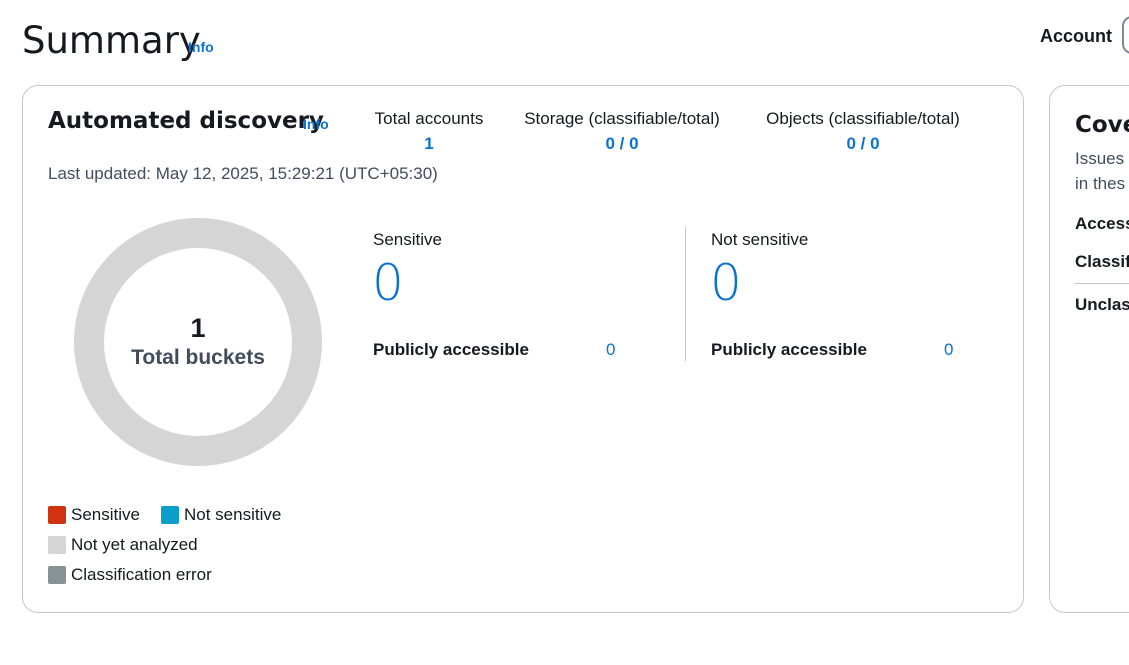 The height and width of the screenshot is (665, 1129). I want to click on automated-discovery-info-link: Info, so click(316, 124).